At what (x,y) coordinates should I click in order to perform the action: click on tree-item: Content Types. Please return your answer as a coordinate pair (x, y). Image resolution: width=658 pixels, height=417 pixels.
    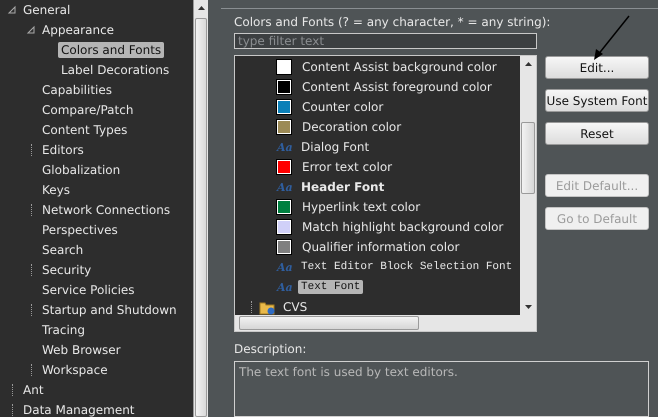
    Looking at the image, I should click on (84, 130).